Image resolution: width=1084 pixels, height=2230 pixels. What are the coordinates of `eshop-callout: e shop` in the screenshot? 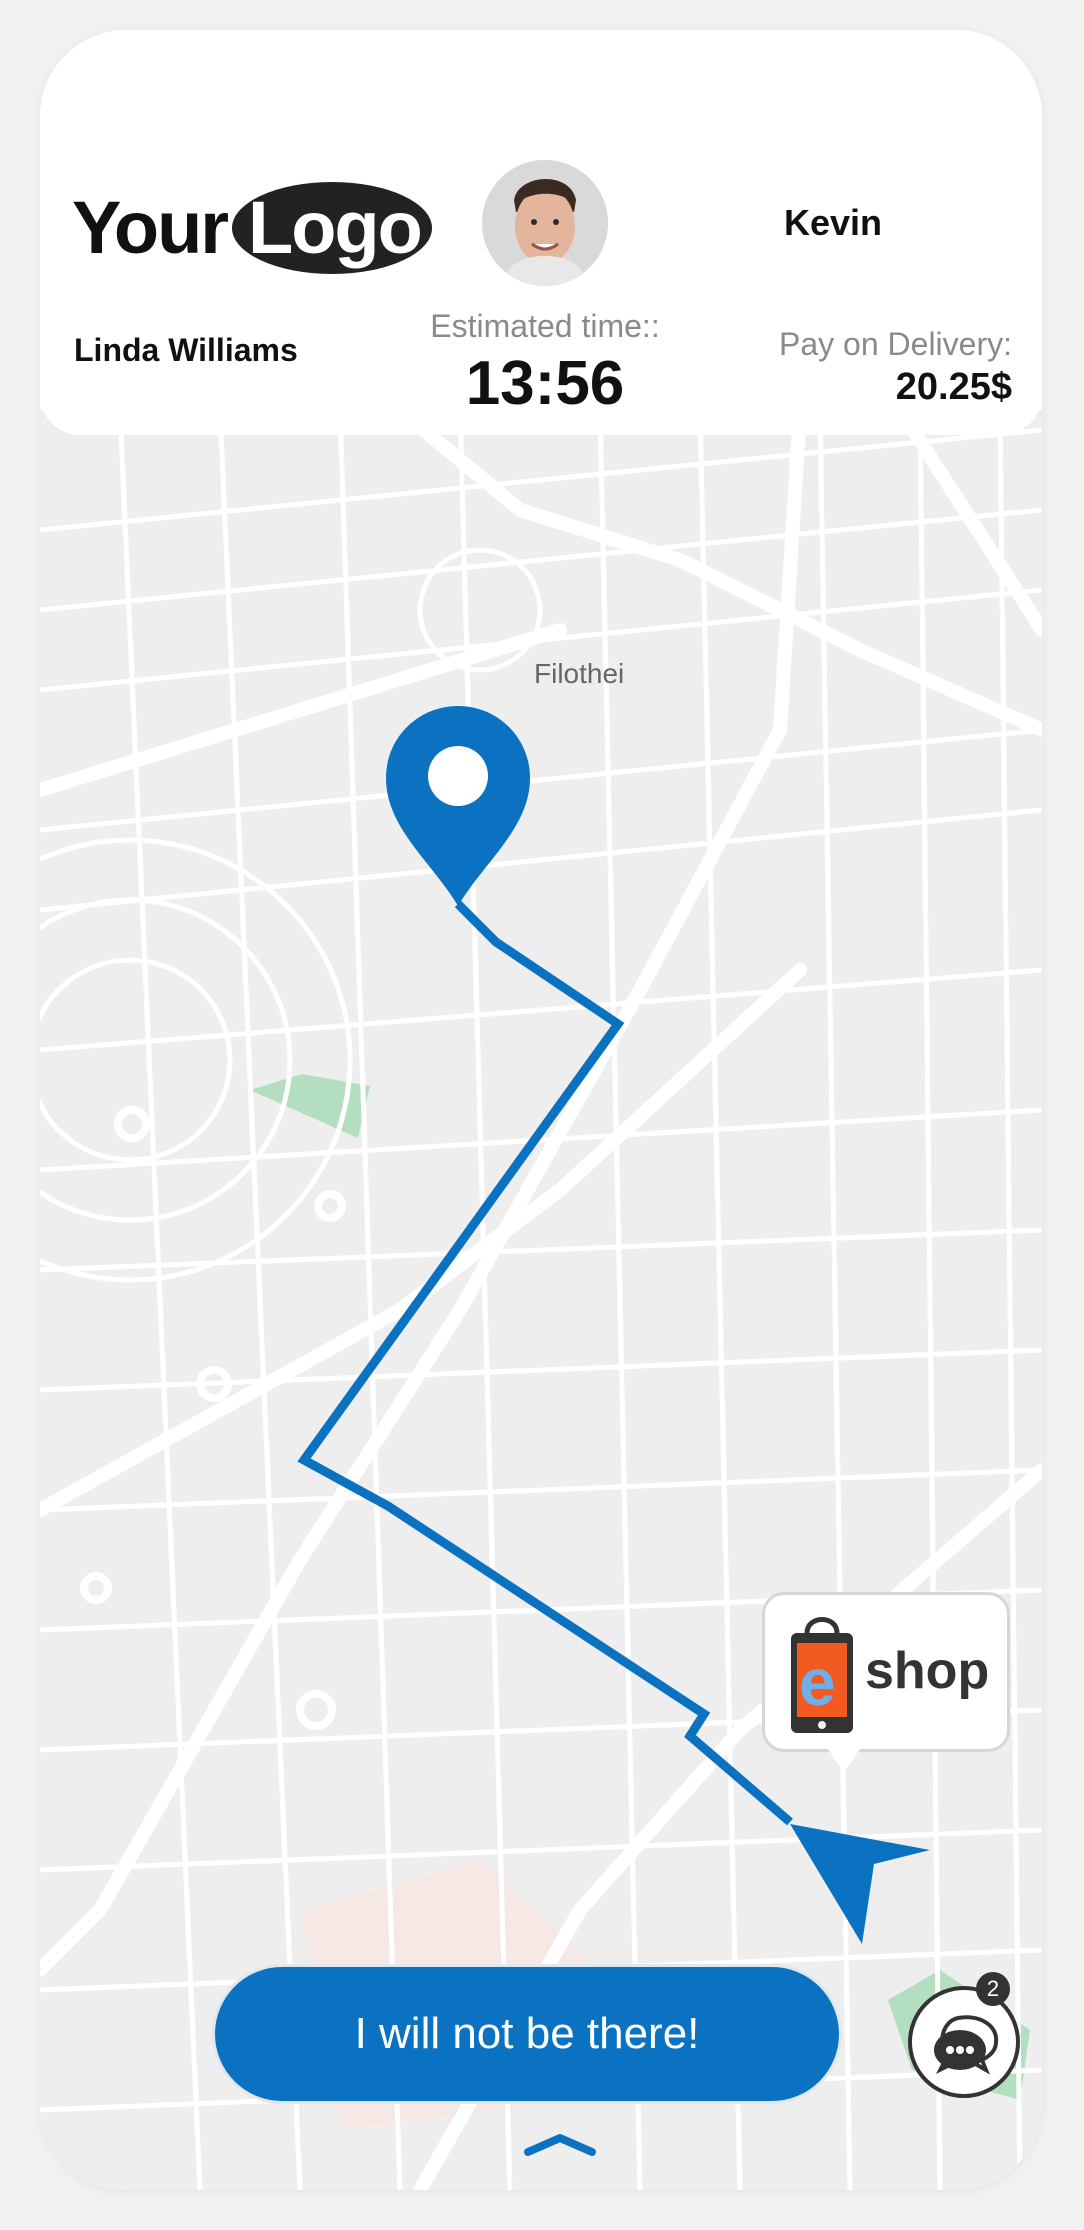 It's located at (886, 1672).